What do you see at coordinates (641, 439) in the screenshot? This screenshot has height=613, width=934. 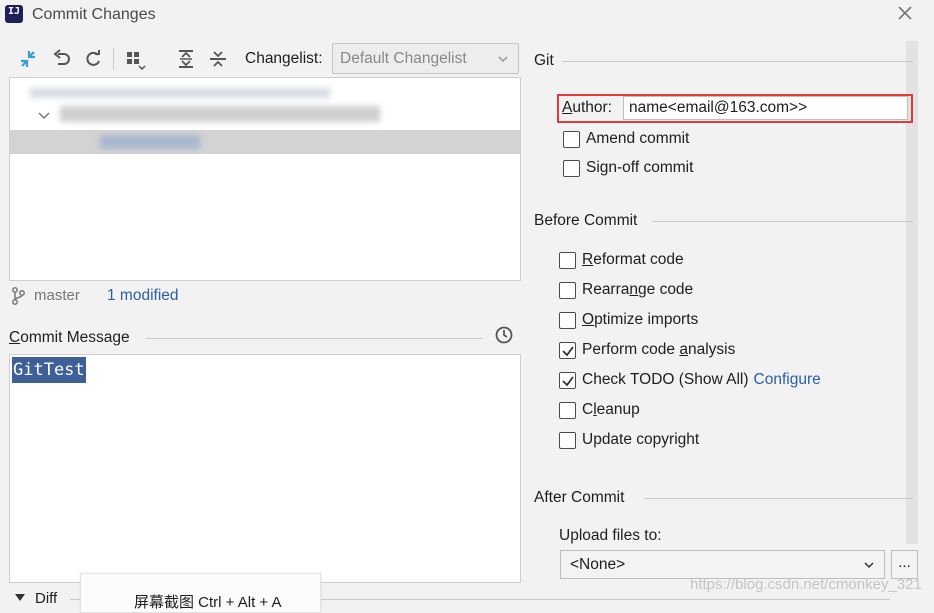 I see `before-commit-option-label: Update copyright` at bounding box center [641, 439].